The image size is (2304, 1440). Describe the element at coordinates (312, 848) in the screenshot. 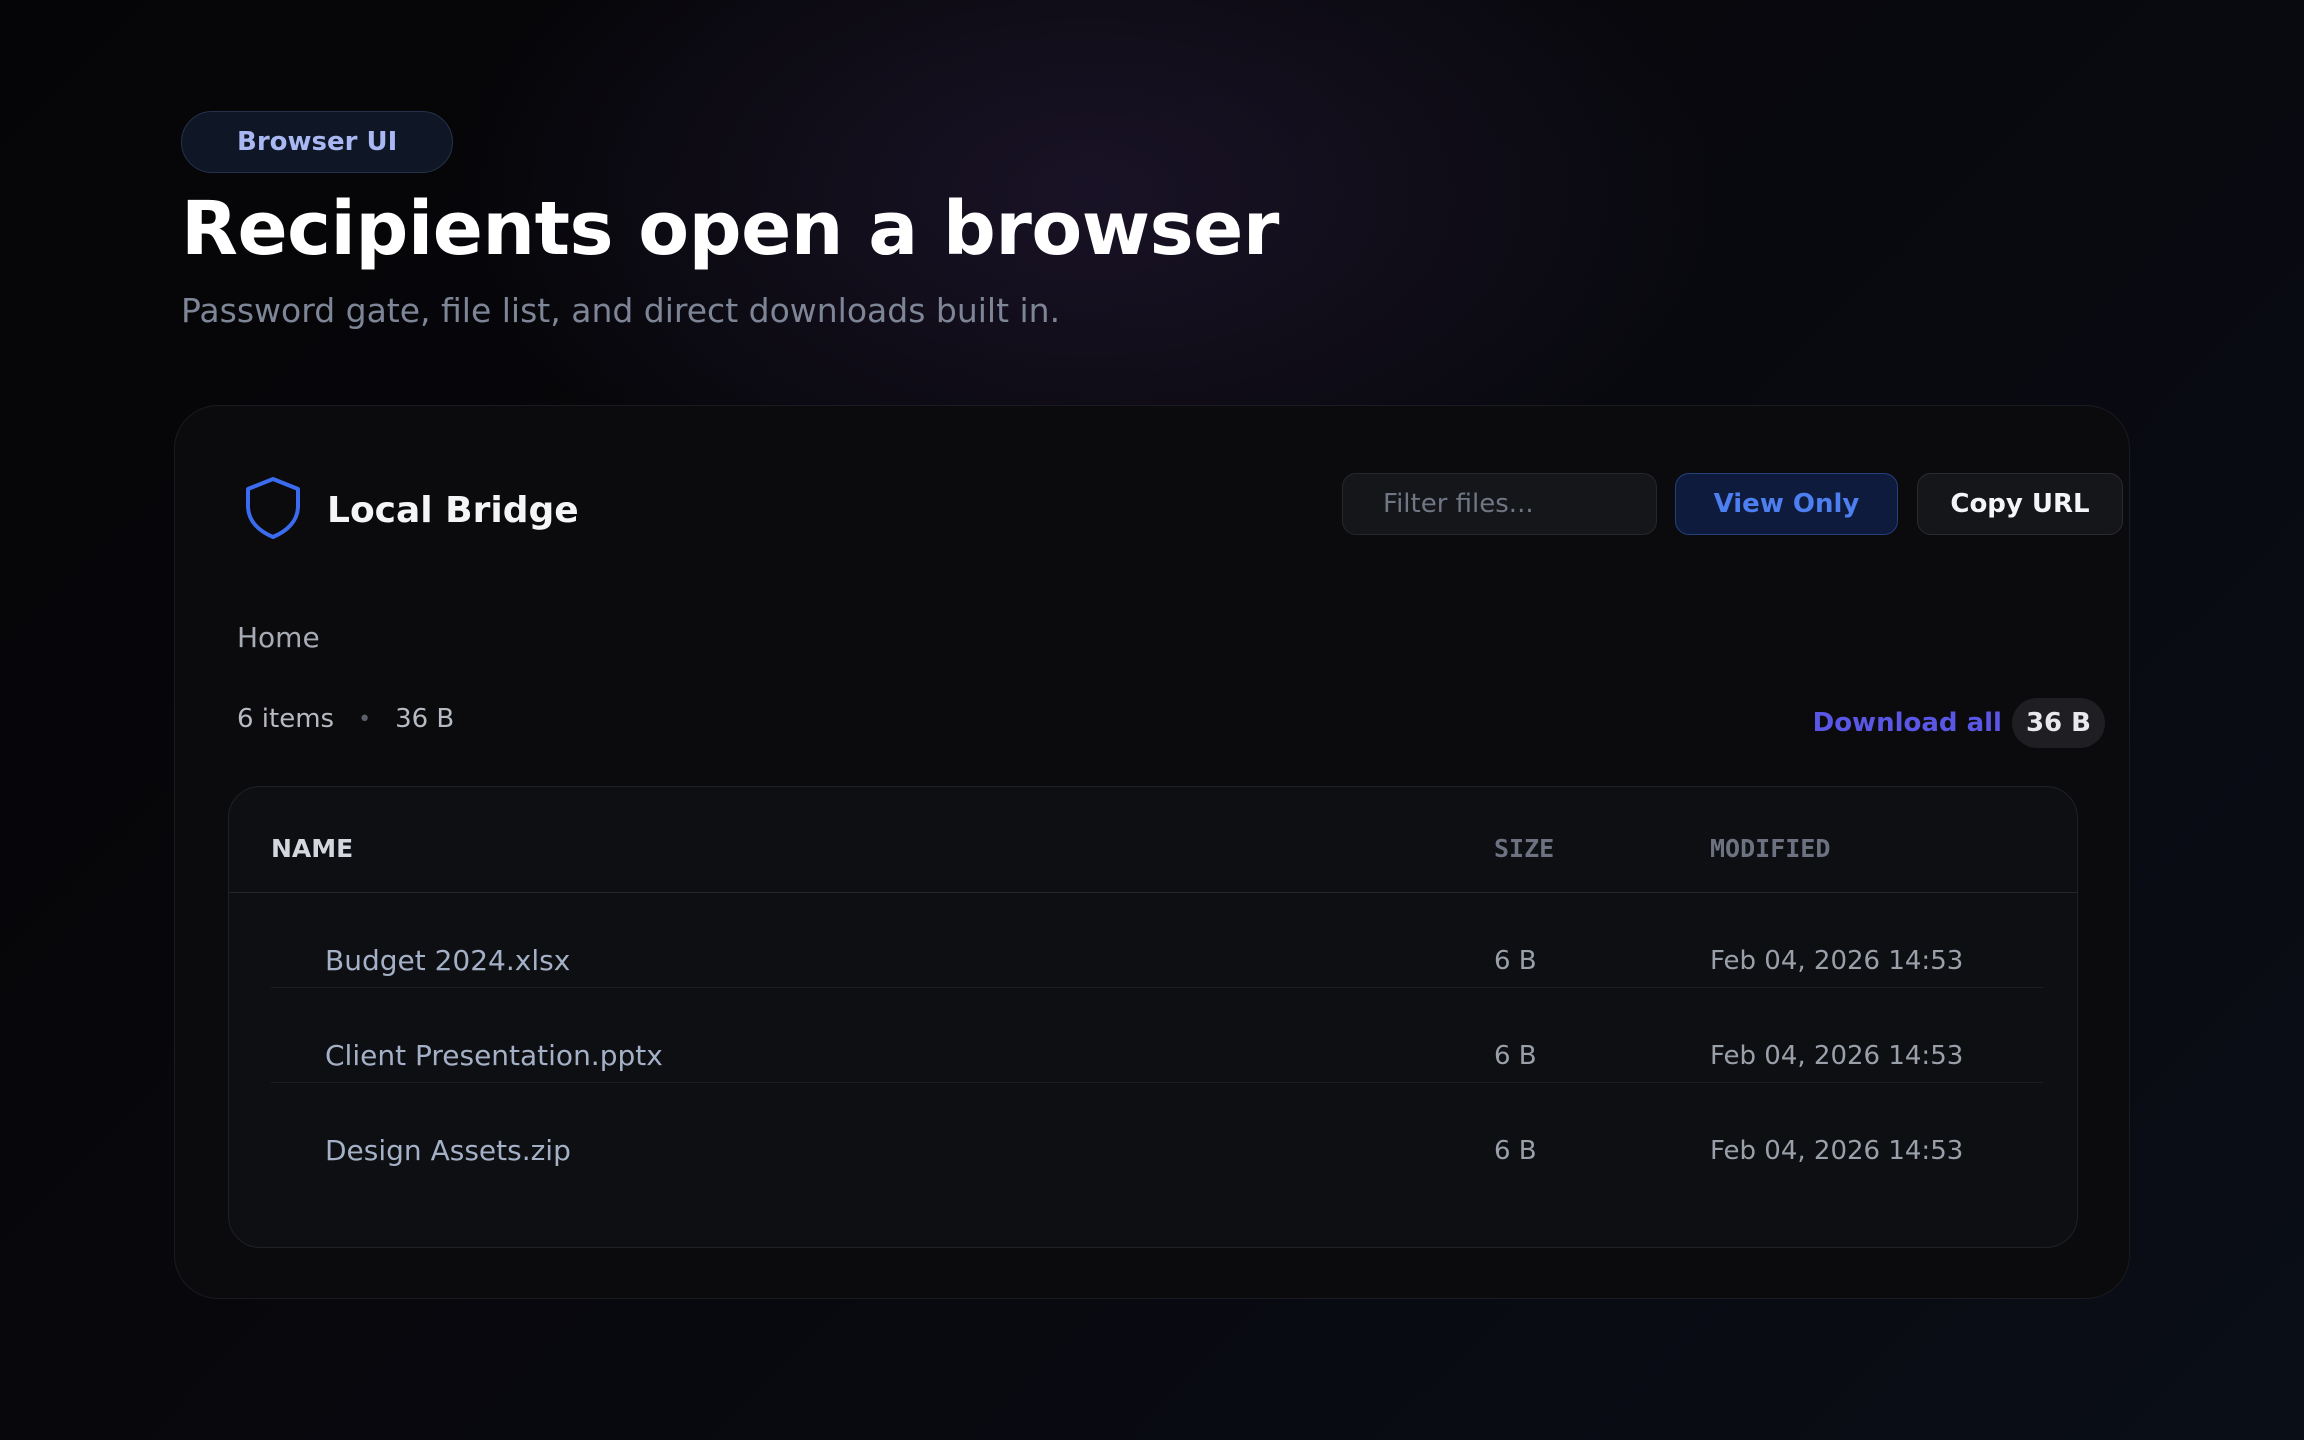

I see `column-header-name: NAME` at that location.